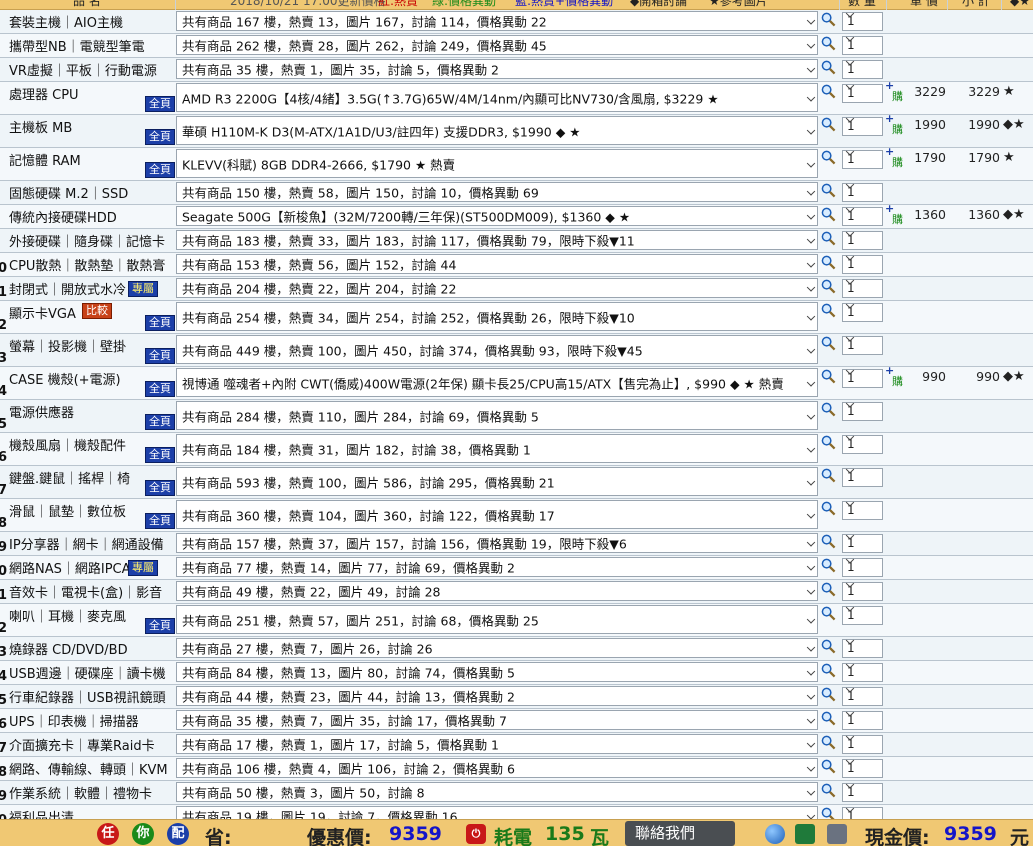  I want to click on category-label: CPU散熱｜散熱墊｜散熱膏, so click(87, 264).